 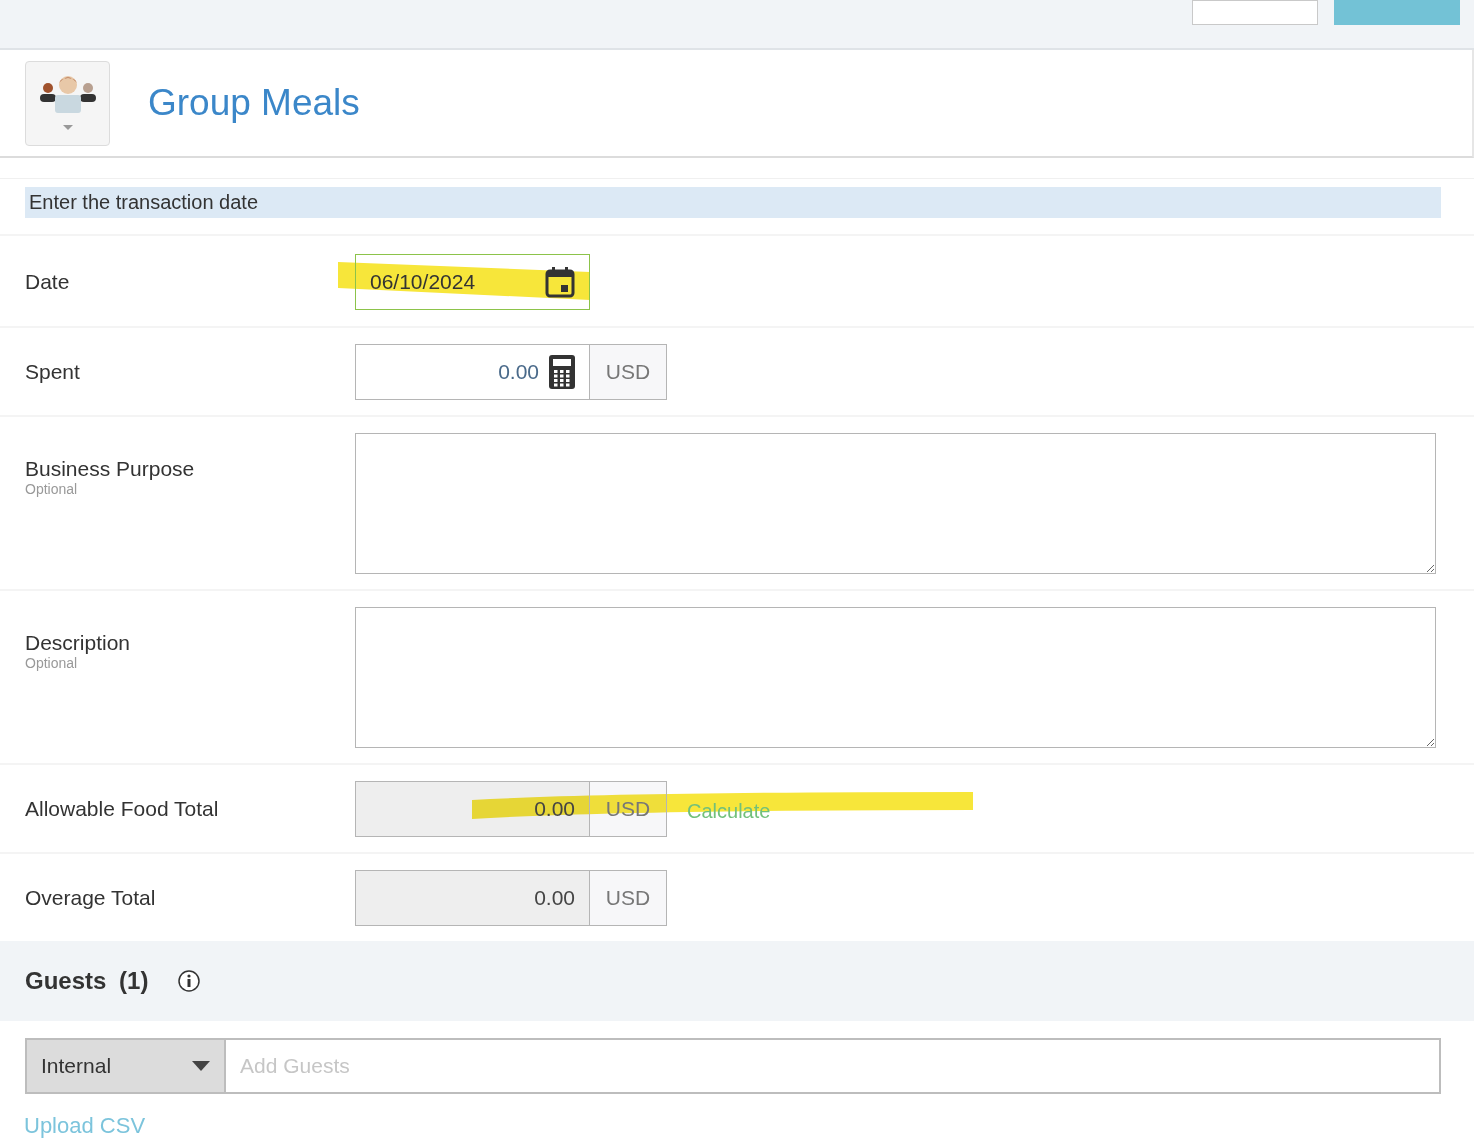 I want to click on field-label: Description, so click(x=78, y=643).